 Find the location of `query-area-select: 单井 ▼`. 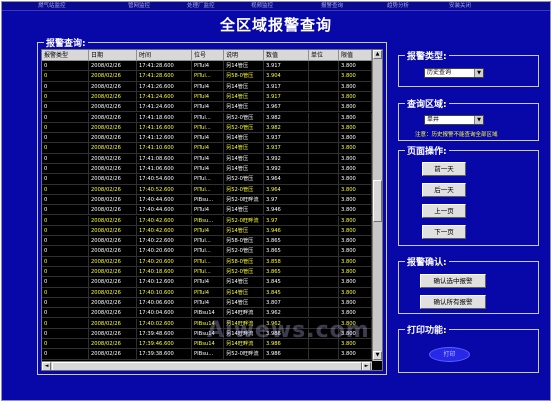

query-area-select: 单井 ▼ is located at coordinates (454, 120).